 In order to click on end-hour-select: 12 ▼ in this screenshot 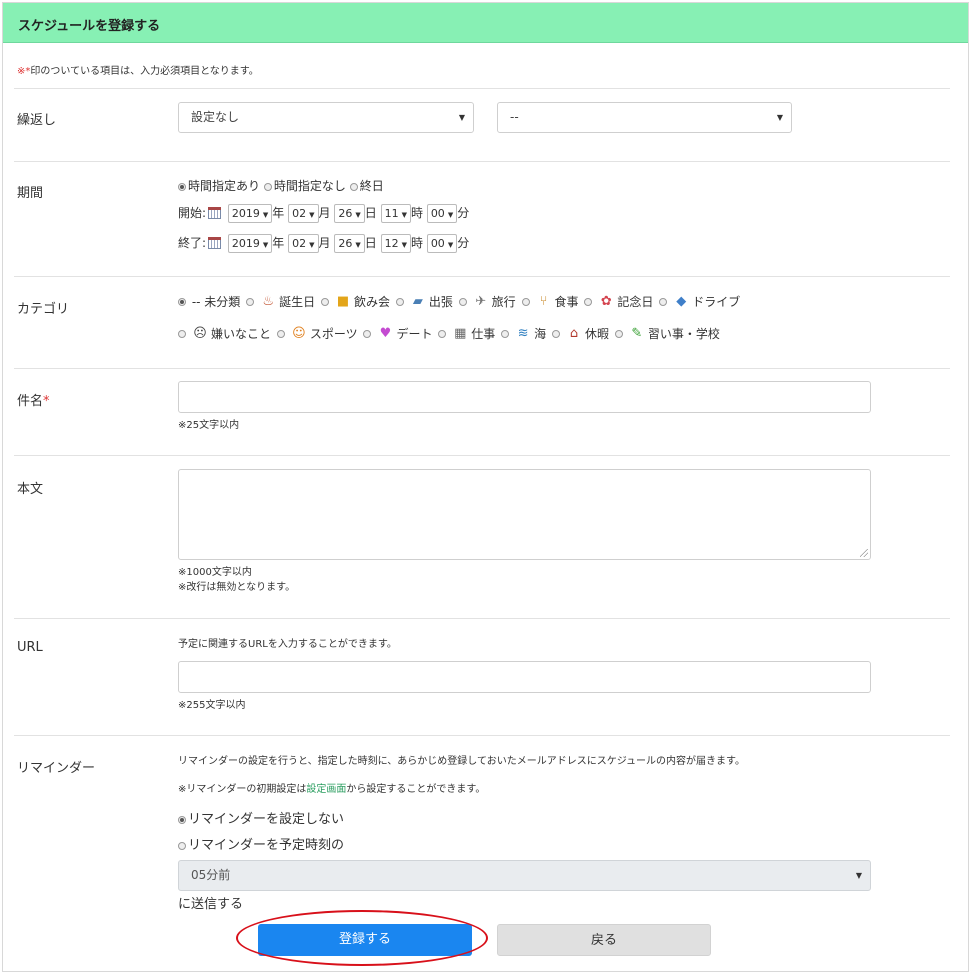, I will do `click(395, 243)`.